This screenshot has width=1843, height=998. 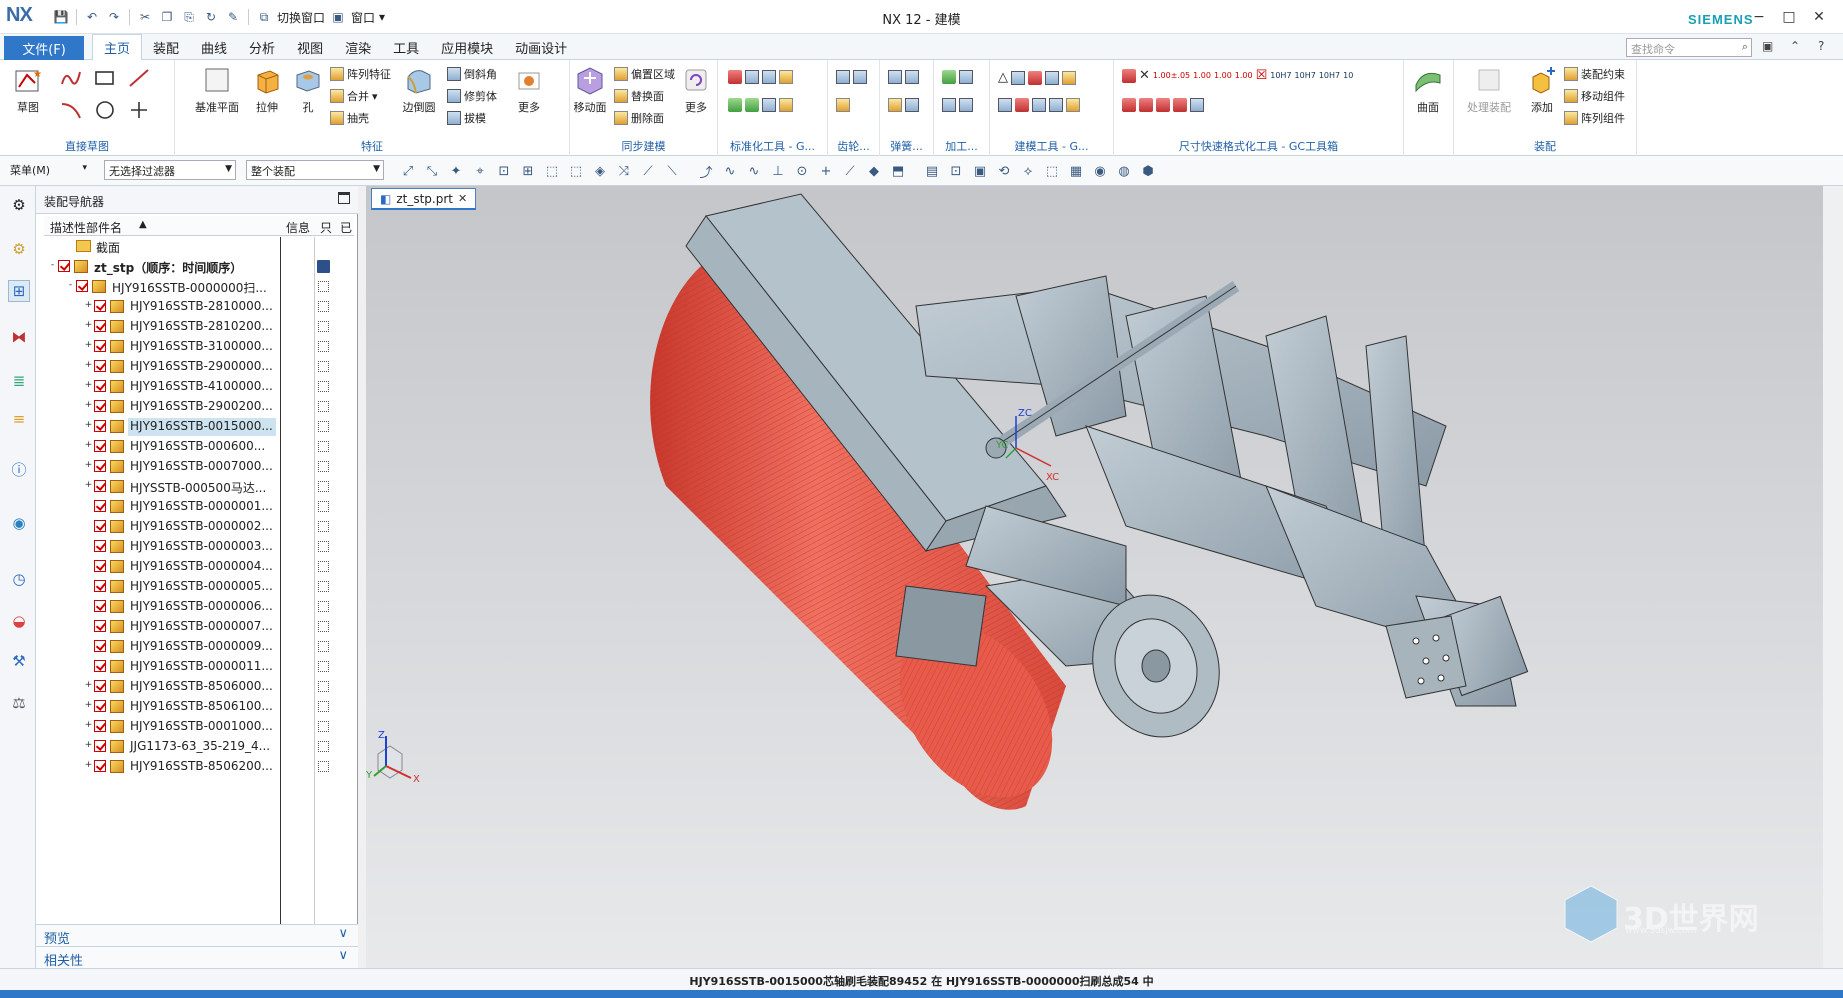 What do you see at coordinates (19, 249) in the screenshot?
I see `part-navigator-icon: ⚙` at bounding box center [19, 249].